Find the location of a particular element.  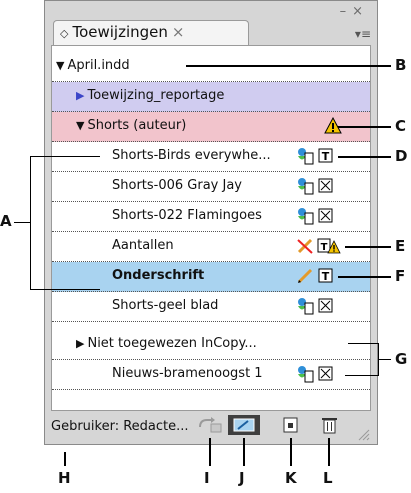

callout-line-k is located at coordinates (291, 452).